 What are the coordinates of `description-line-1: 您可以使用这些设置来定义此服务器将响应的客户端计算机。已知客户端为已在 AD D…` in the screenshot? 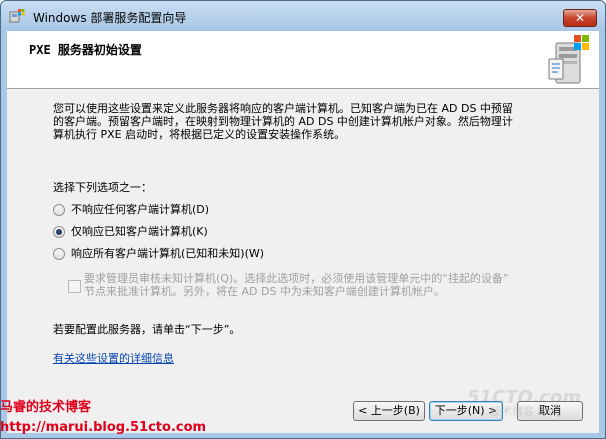 It's located at (283, 108).